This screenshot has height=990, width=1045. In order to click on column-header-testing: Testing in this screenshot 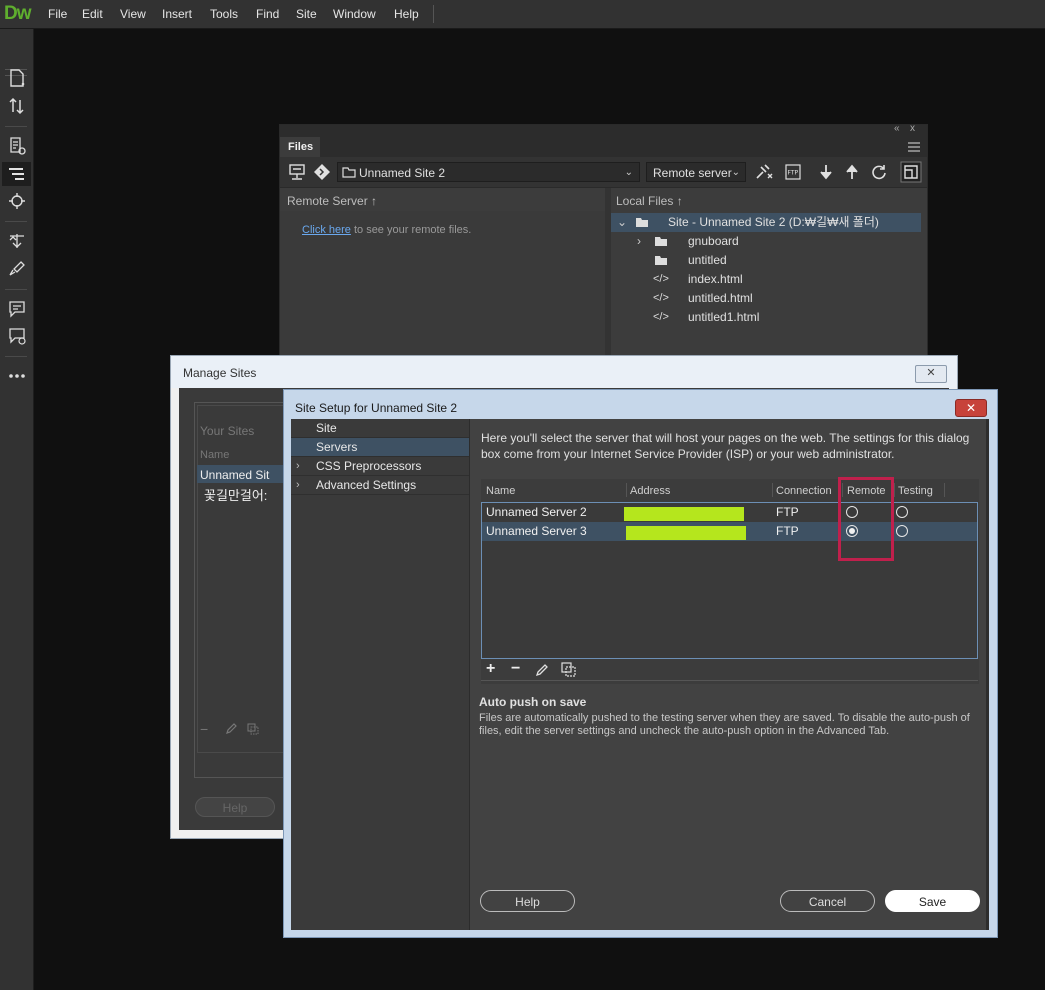, I will do `click(915, 491)`.